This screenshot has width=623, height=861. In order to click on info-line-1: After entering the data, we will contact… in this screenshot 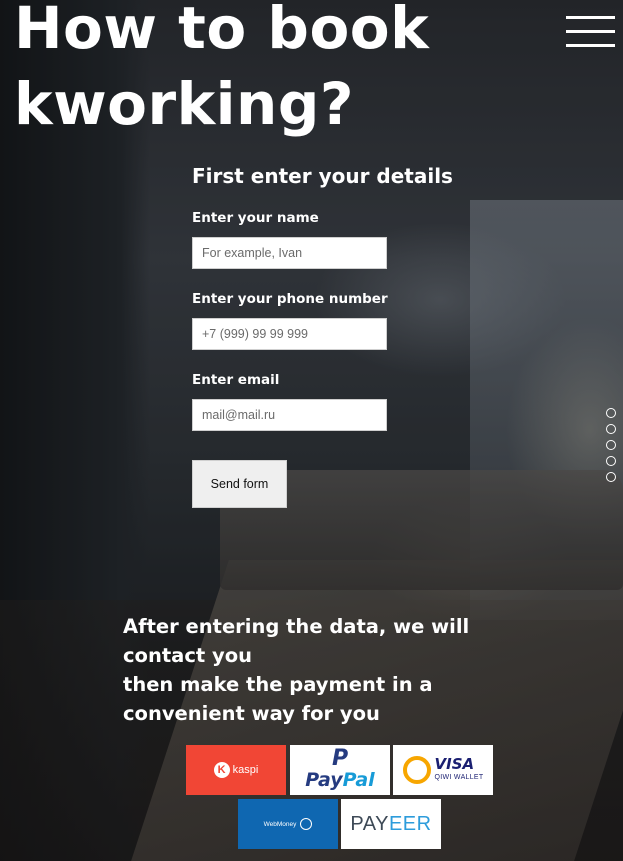, I will do `click(296, 641)`.